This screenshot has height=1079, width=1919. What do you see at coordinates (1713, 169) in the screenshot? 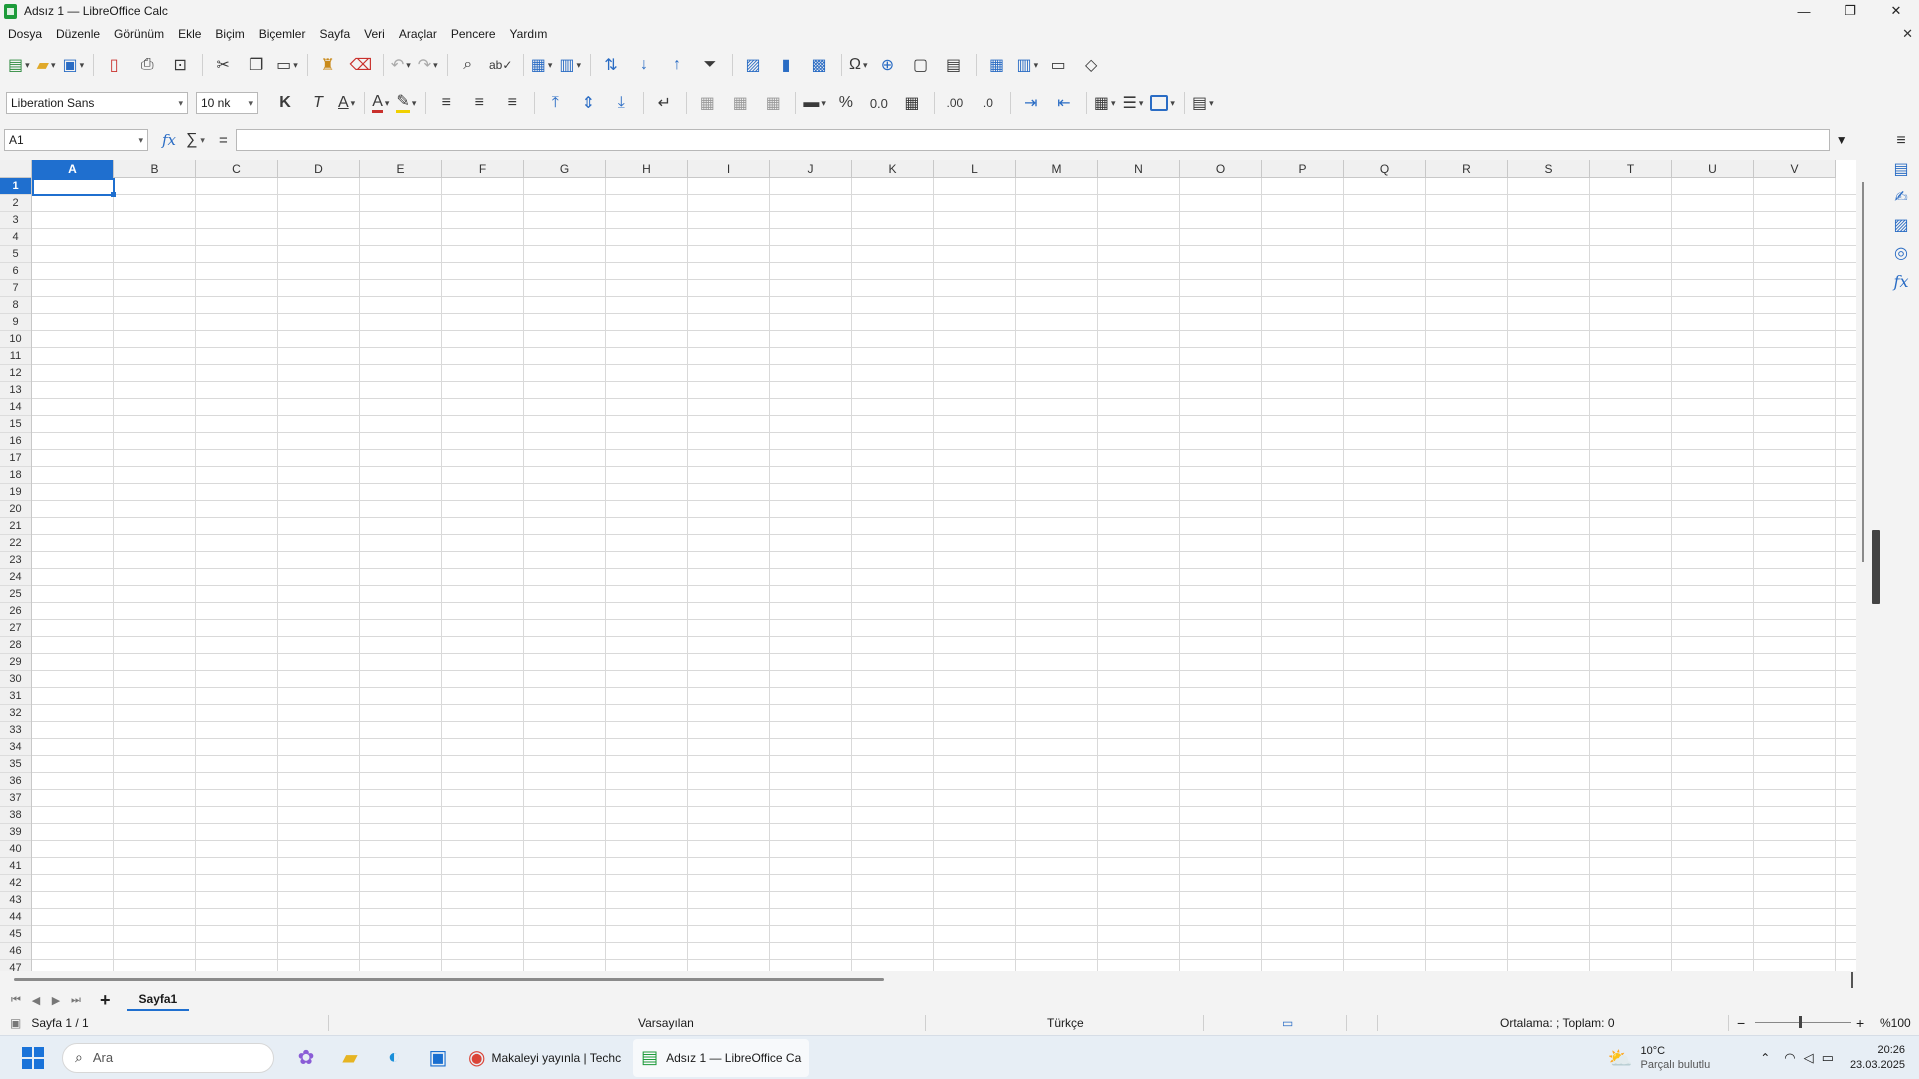
I see `column-header: U` at bounding box center [1713, 169].